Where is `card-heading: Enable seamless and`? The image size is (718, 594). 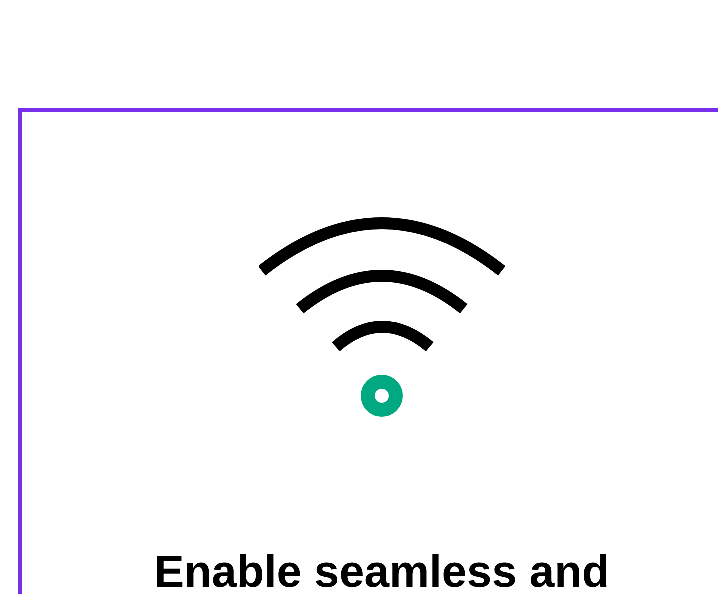
card-heading: Enable seamless and is located at coordinates (382, 570).